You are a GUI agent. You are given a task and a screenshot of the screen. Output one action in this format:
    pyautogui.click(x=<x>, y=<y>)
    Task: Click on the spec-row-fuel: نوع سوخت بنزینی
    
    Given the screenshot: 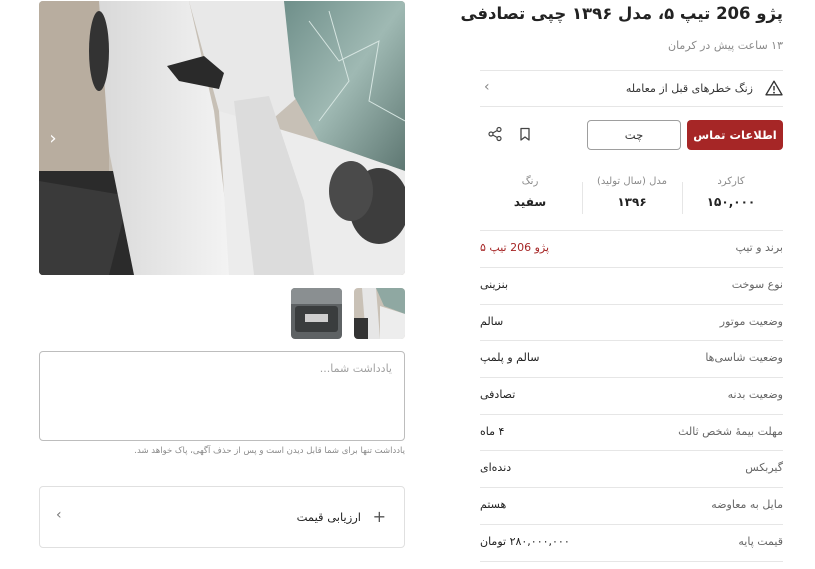 What is the action you would take?
    pyautogui.click(x=631, y=286)
    